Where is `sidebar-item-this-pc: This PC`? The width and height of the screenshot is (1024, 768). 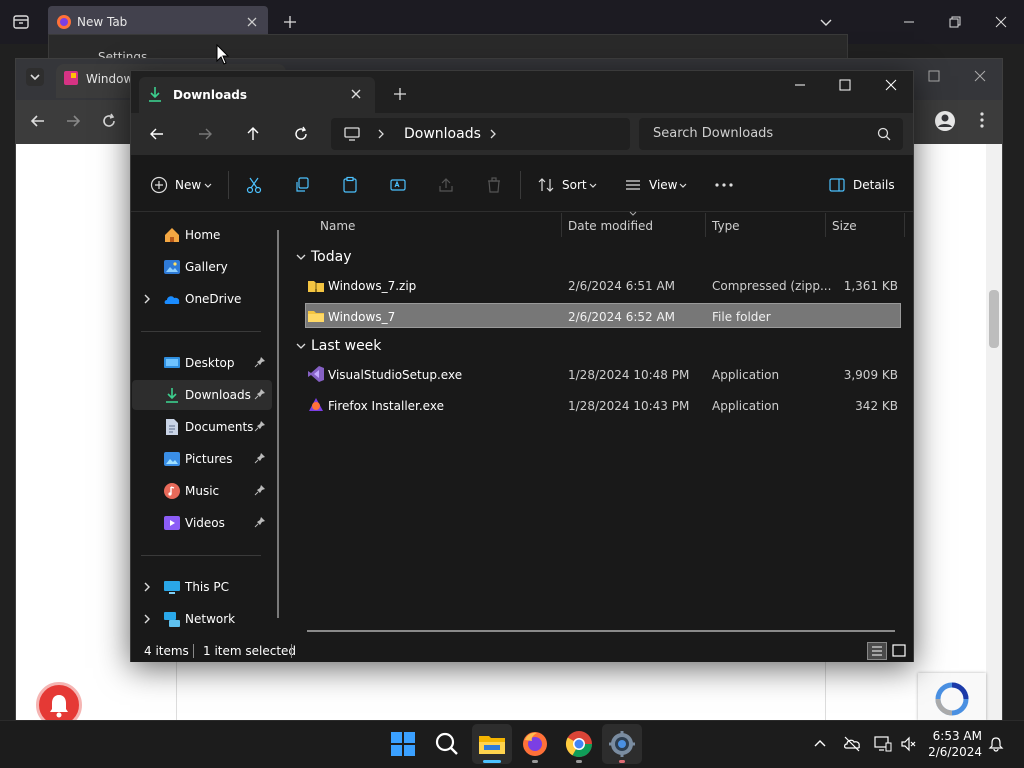 sidebar-item-this-pc: This PC is located at coordinates (207, 587).